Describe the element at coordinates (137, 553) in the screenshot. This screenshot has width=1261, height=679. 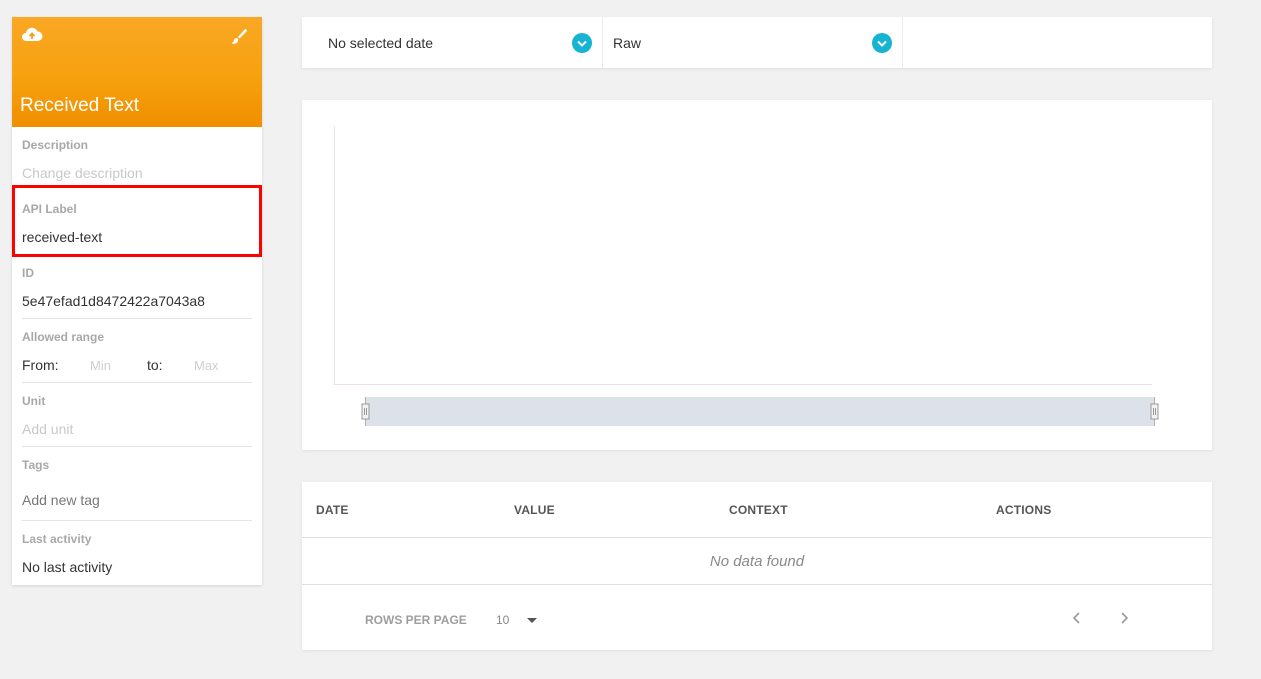
I see `last-activity-field: Last activity No last activity` at that location.